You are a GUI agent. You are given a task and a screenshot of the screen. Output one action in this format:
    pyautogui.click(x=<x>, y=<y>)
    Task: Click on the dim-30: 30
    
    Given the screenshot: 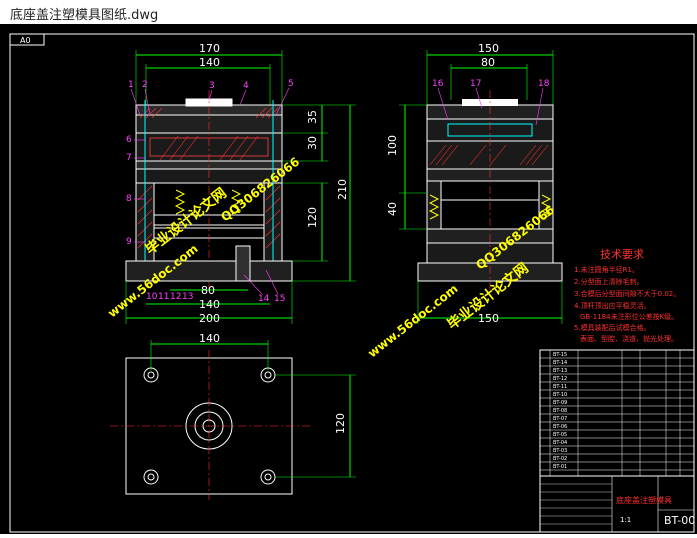 What is the action you would take?
    pyautogui.click(x=312, y=143)
    